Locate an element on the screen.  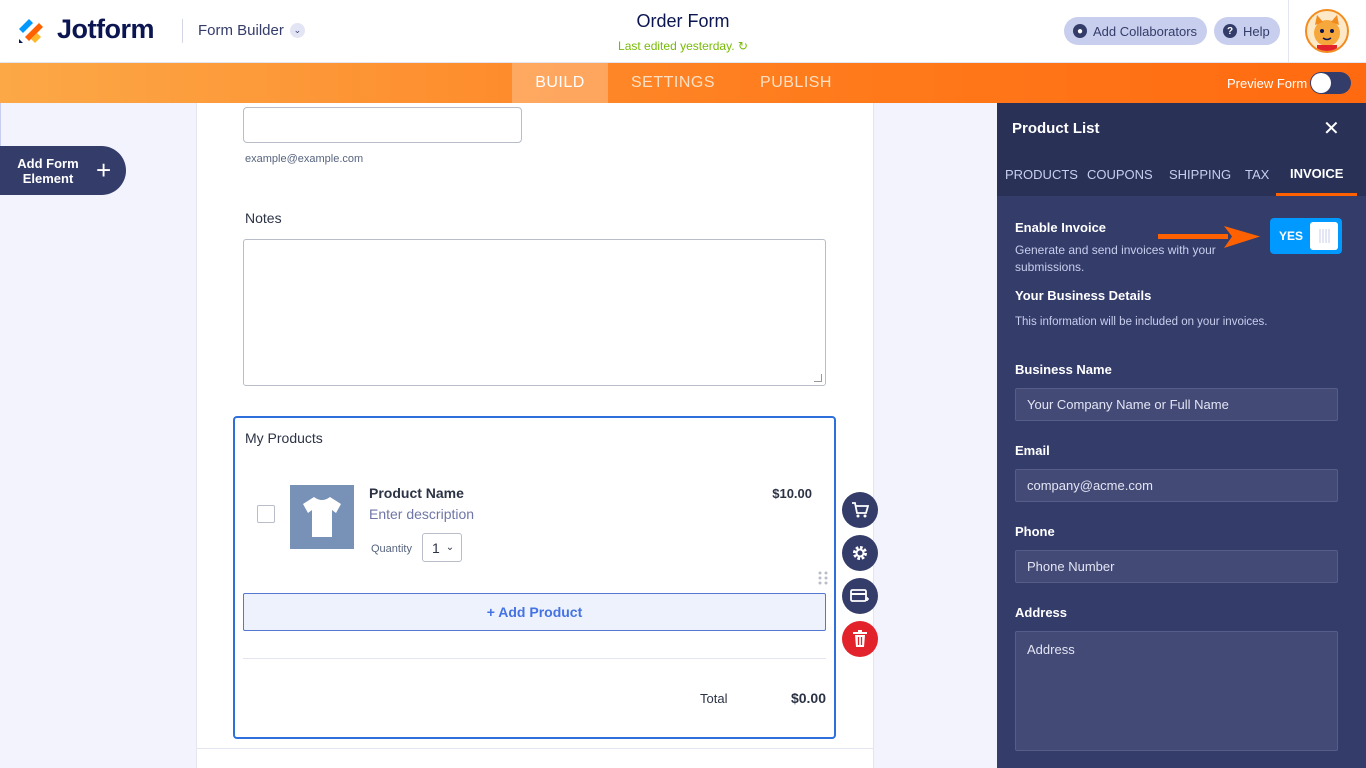
field-settings-button is located at coordinates (860, 553).